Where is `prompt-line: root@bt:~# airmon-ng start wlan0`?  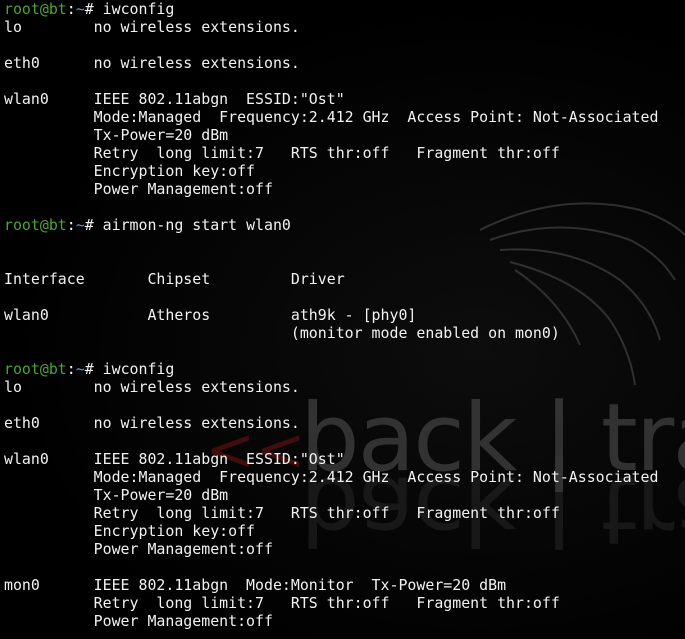 prompt-line: root@bt:~# airmon-ng start wlan0 is located at coordinates (331, 225).